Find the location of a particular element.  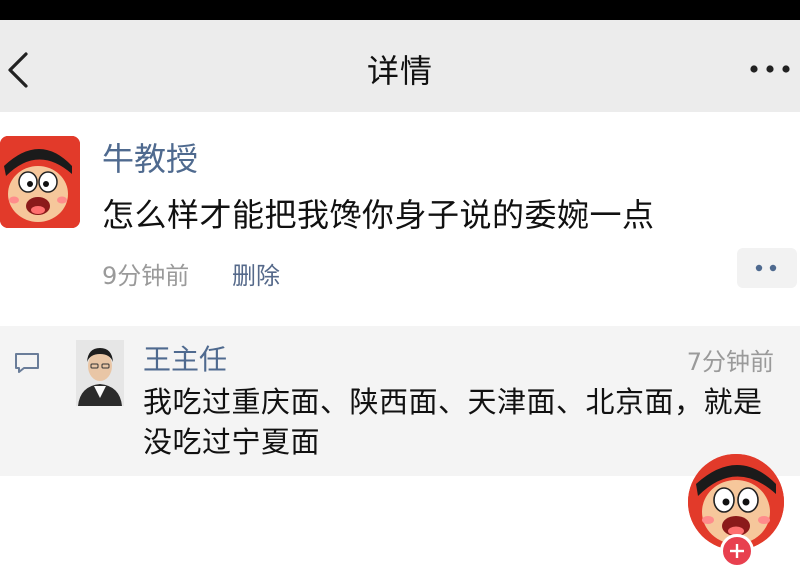

person-portrait-icon is located at coordinates (100, 373).